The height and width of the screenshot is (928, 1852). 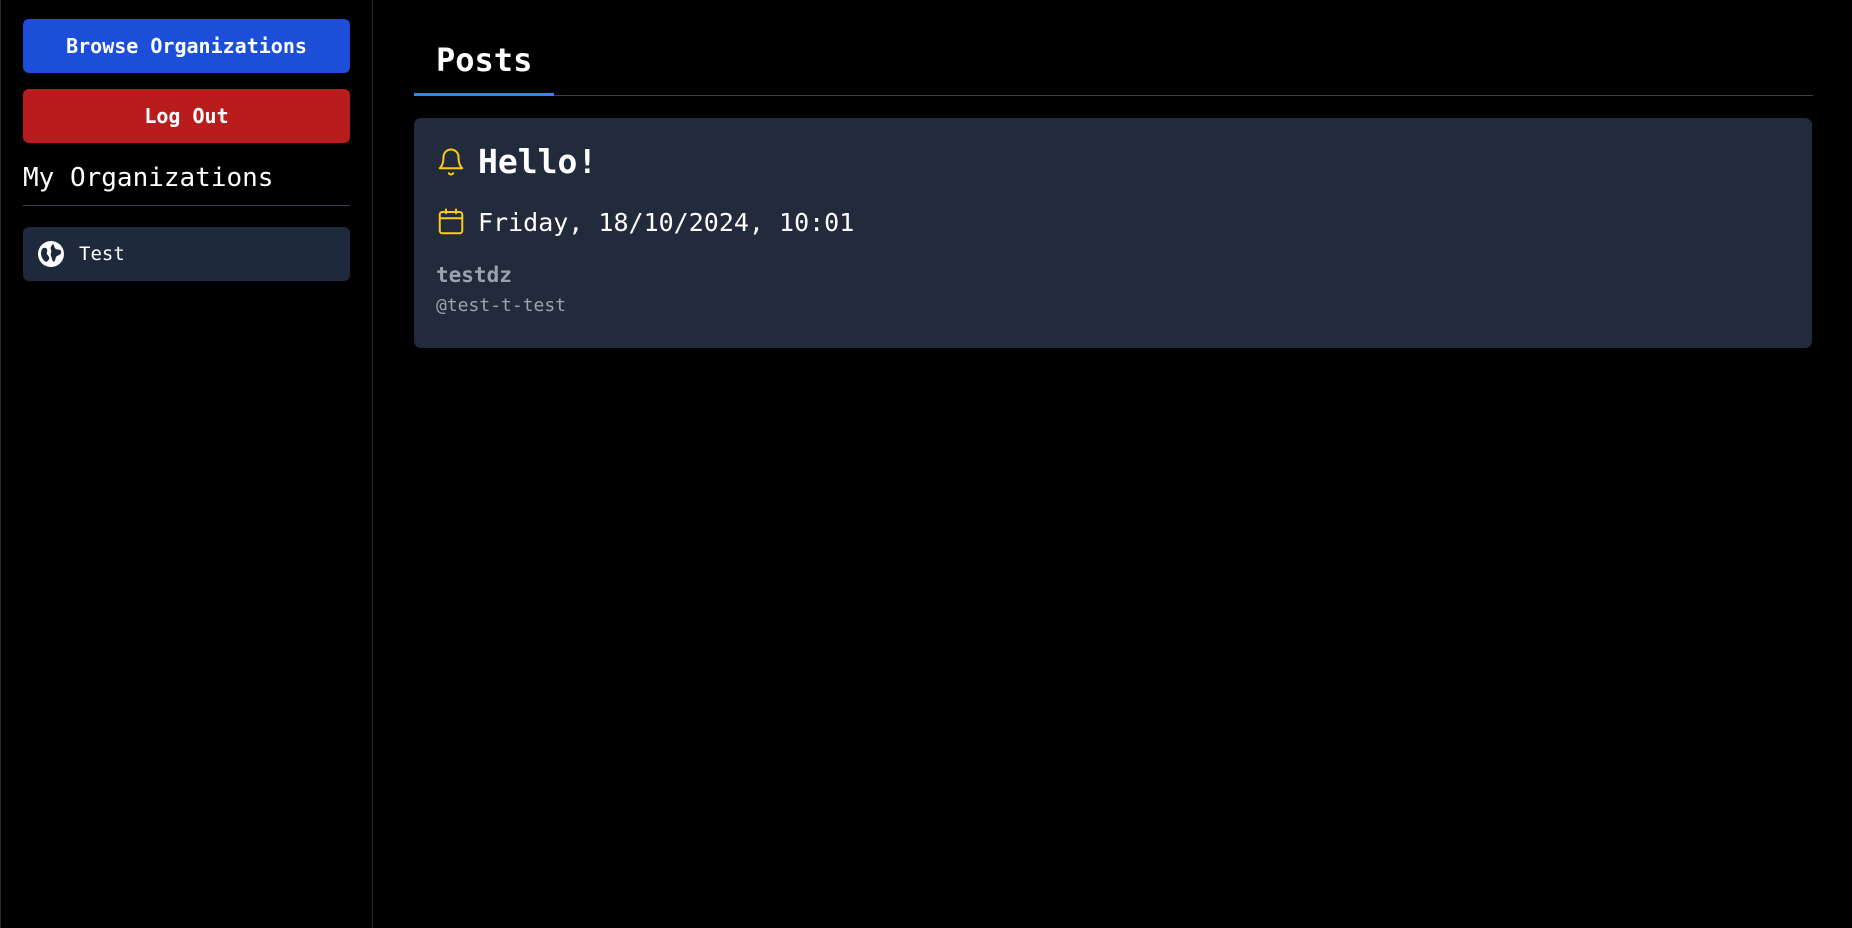 I want to click on sidebar-item-organization: Test, so click(x=186, y=254).